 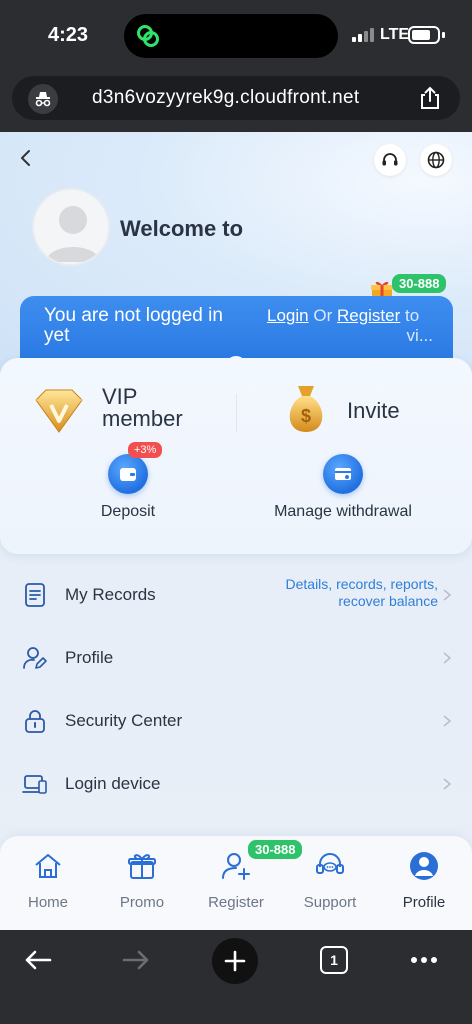 I want to click on address-bar: d3n6vozyyrek9g.cloudfront.net, so click(x=236, y=98).